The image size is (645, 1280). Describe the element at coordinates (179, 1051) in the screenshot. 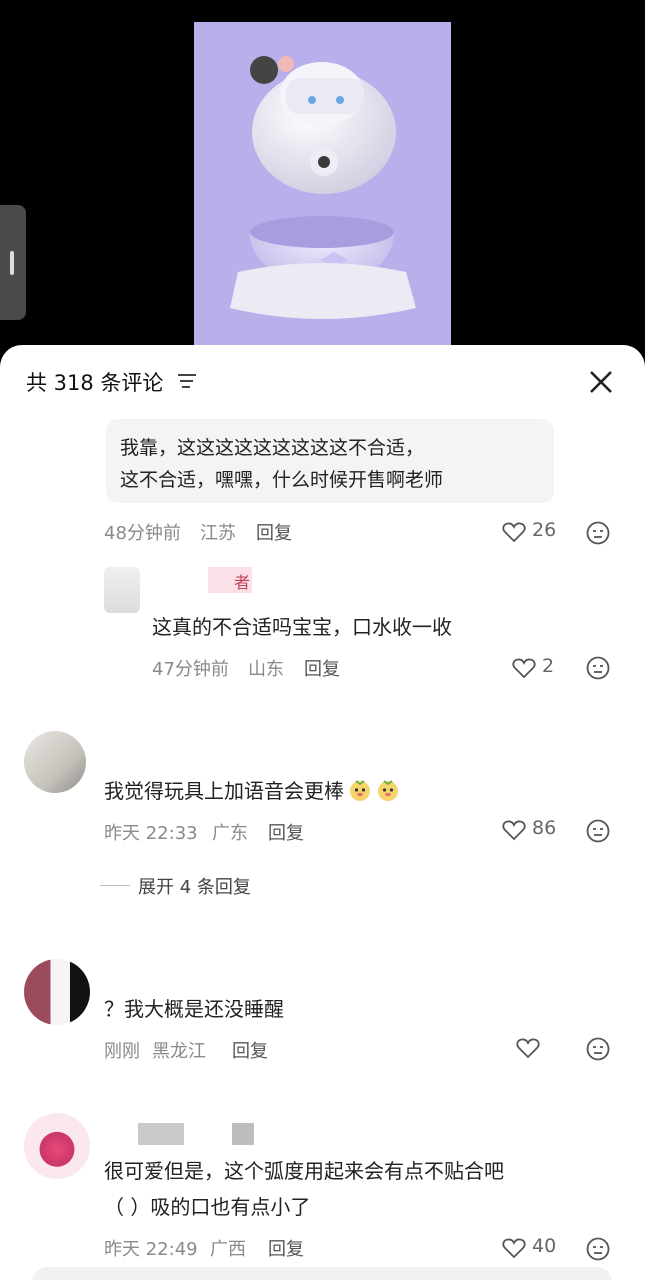

I see `comment-location: 黑龙江` at that location.